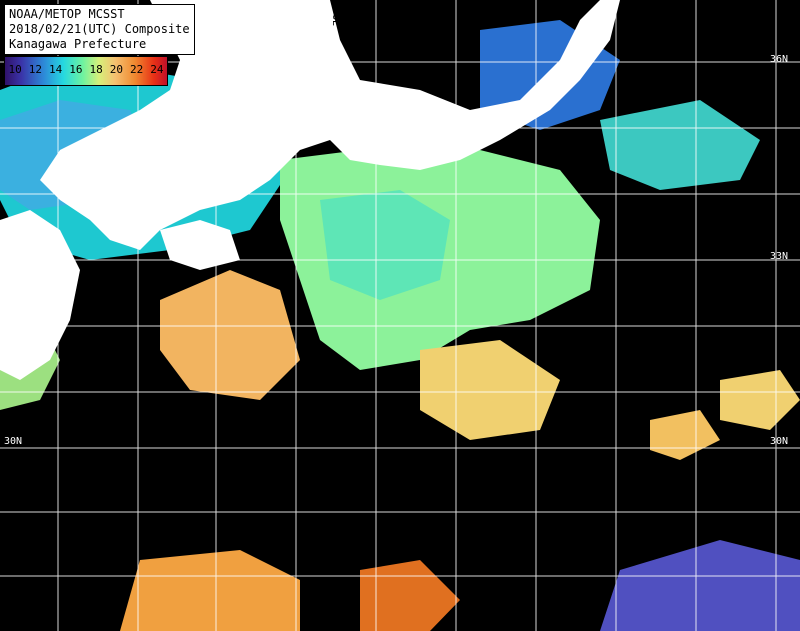 This screenshot has height=631, width=800. Describe the element at coordinates (67, 14) in the screenshot. I see `title-line-1: NOAA/METOP MCSST` at that location.